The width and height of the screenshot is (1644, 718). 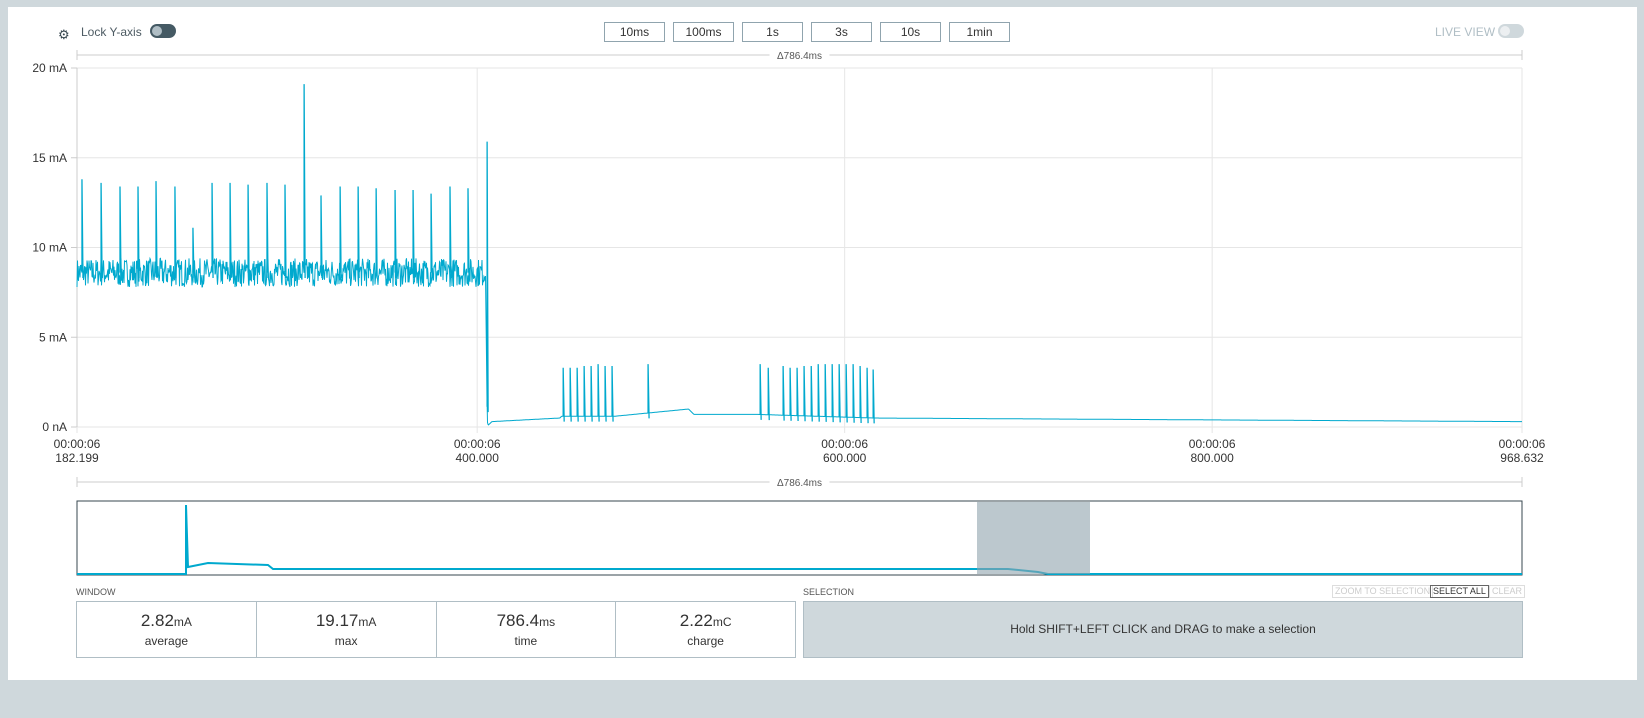 I want to click on stat-label: time, so click(x=526, y=641).